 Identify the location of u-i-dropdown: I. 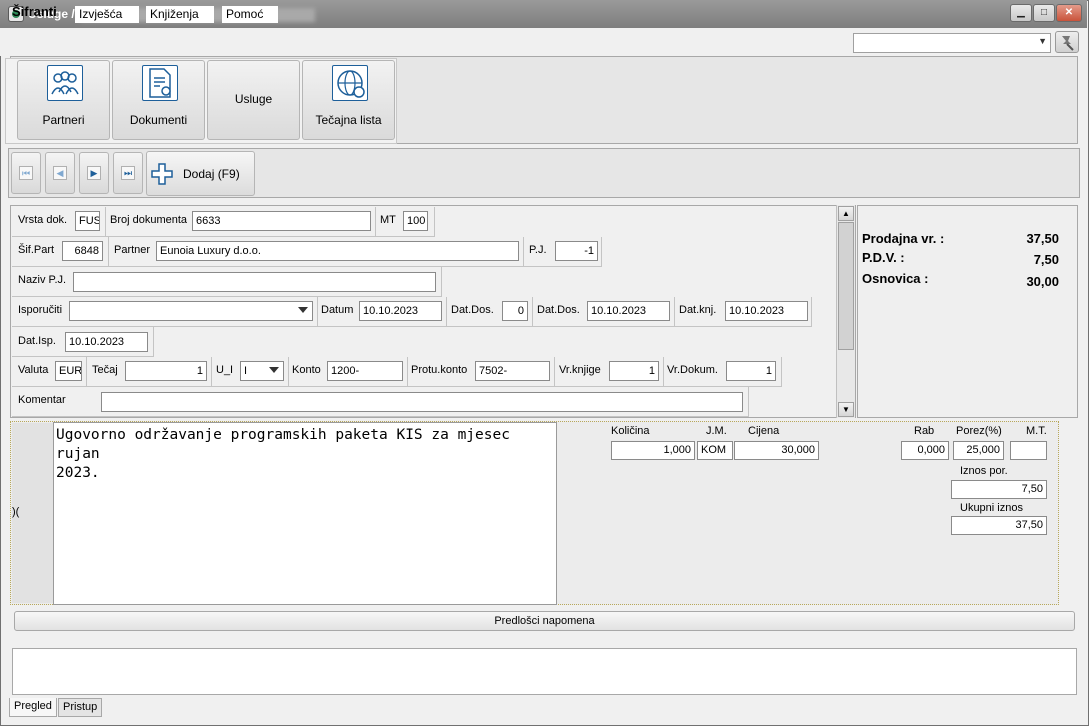
(262, 371).